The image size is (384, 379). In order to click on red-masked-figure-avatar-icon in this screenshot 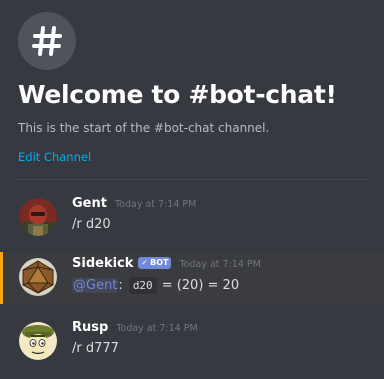, I will do `click(38, 217)`.